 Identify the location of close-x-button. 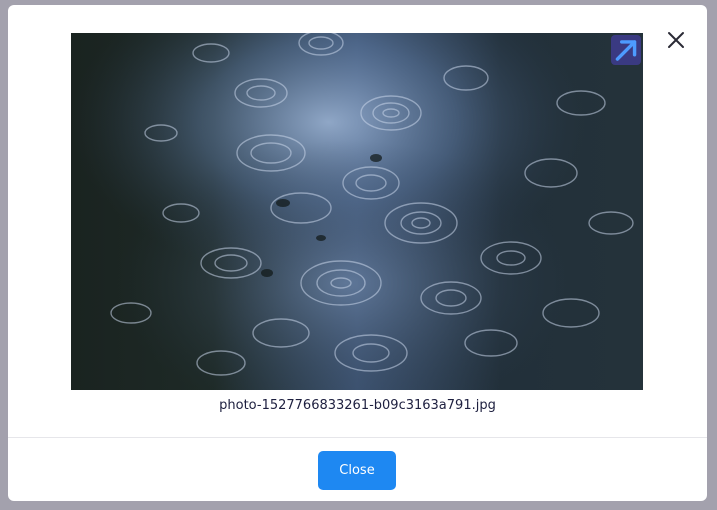
(676, 40).